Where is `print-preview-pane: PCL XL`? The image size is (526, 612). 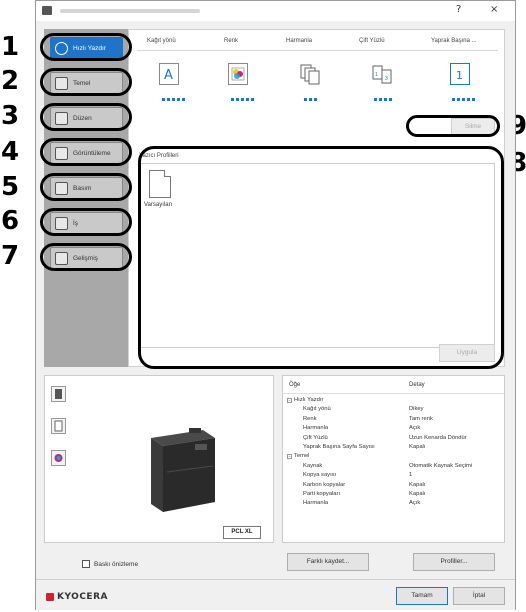 print-preview-pane: PCL XL is located at coordinates (159, 459).